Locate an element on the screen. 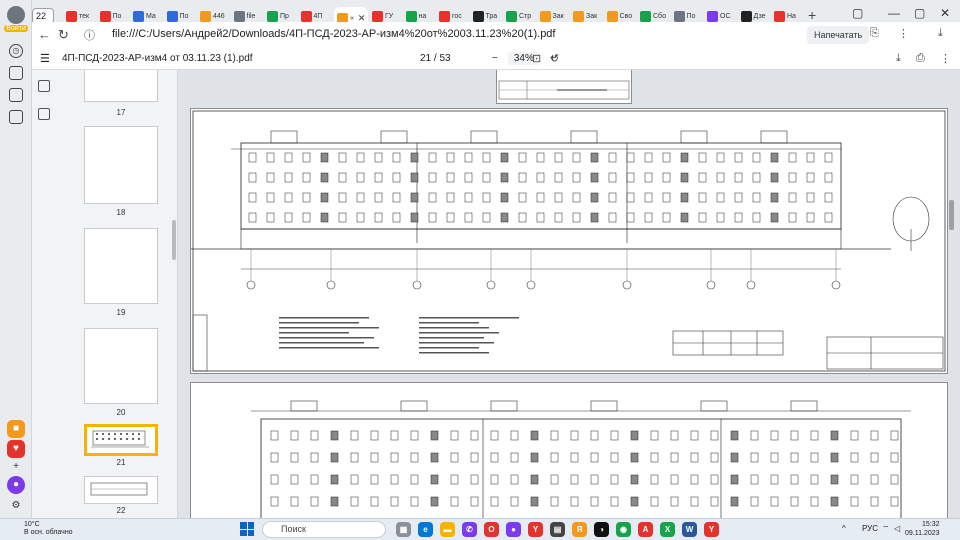  back-icon: ← is located at coordinates (44, 34).